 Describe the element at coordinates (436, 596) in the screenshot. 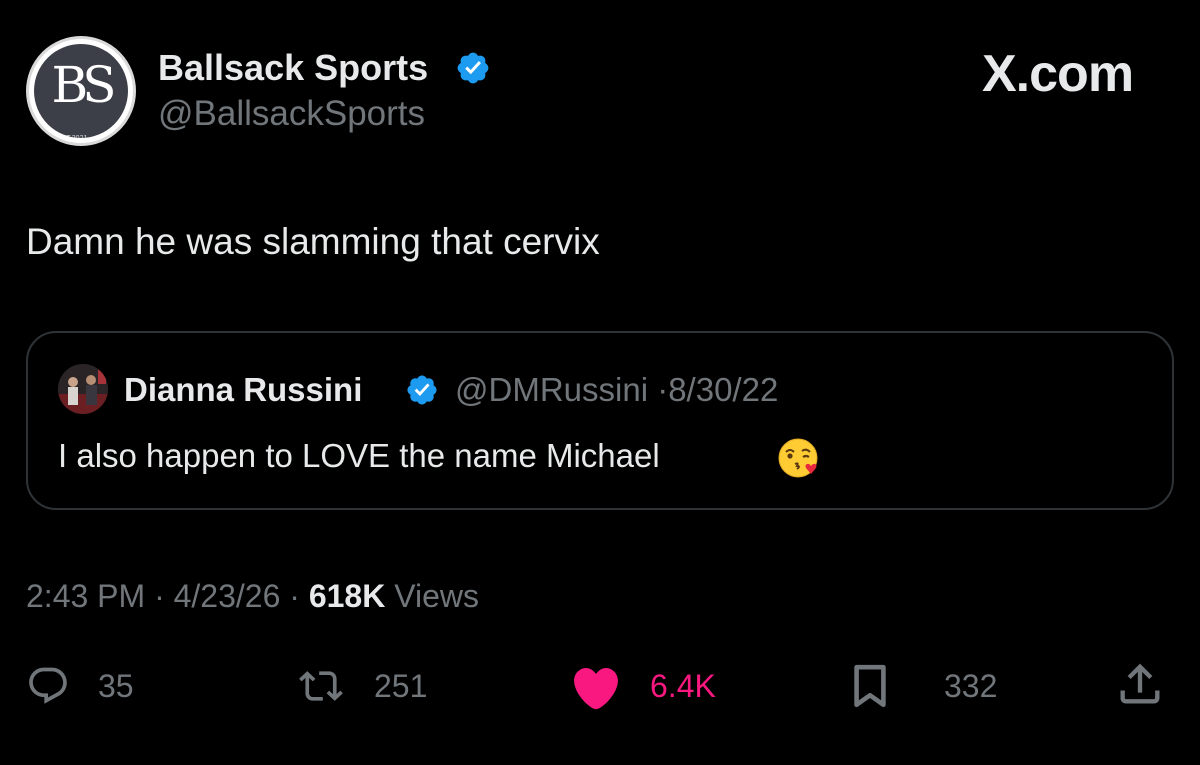

I see `views-label: Views` at that location.